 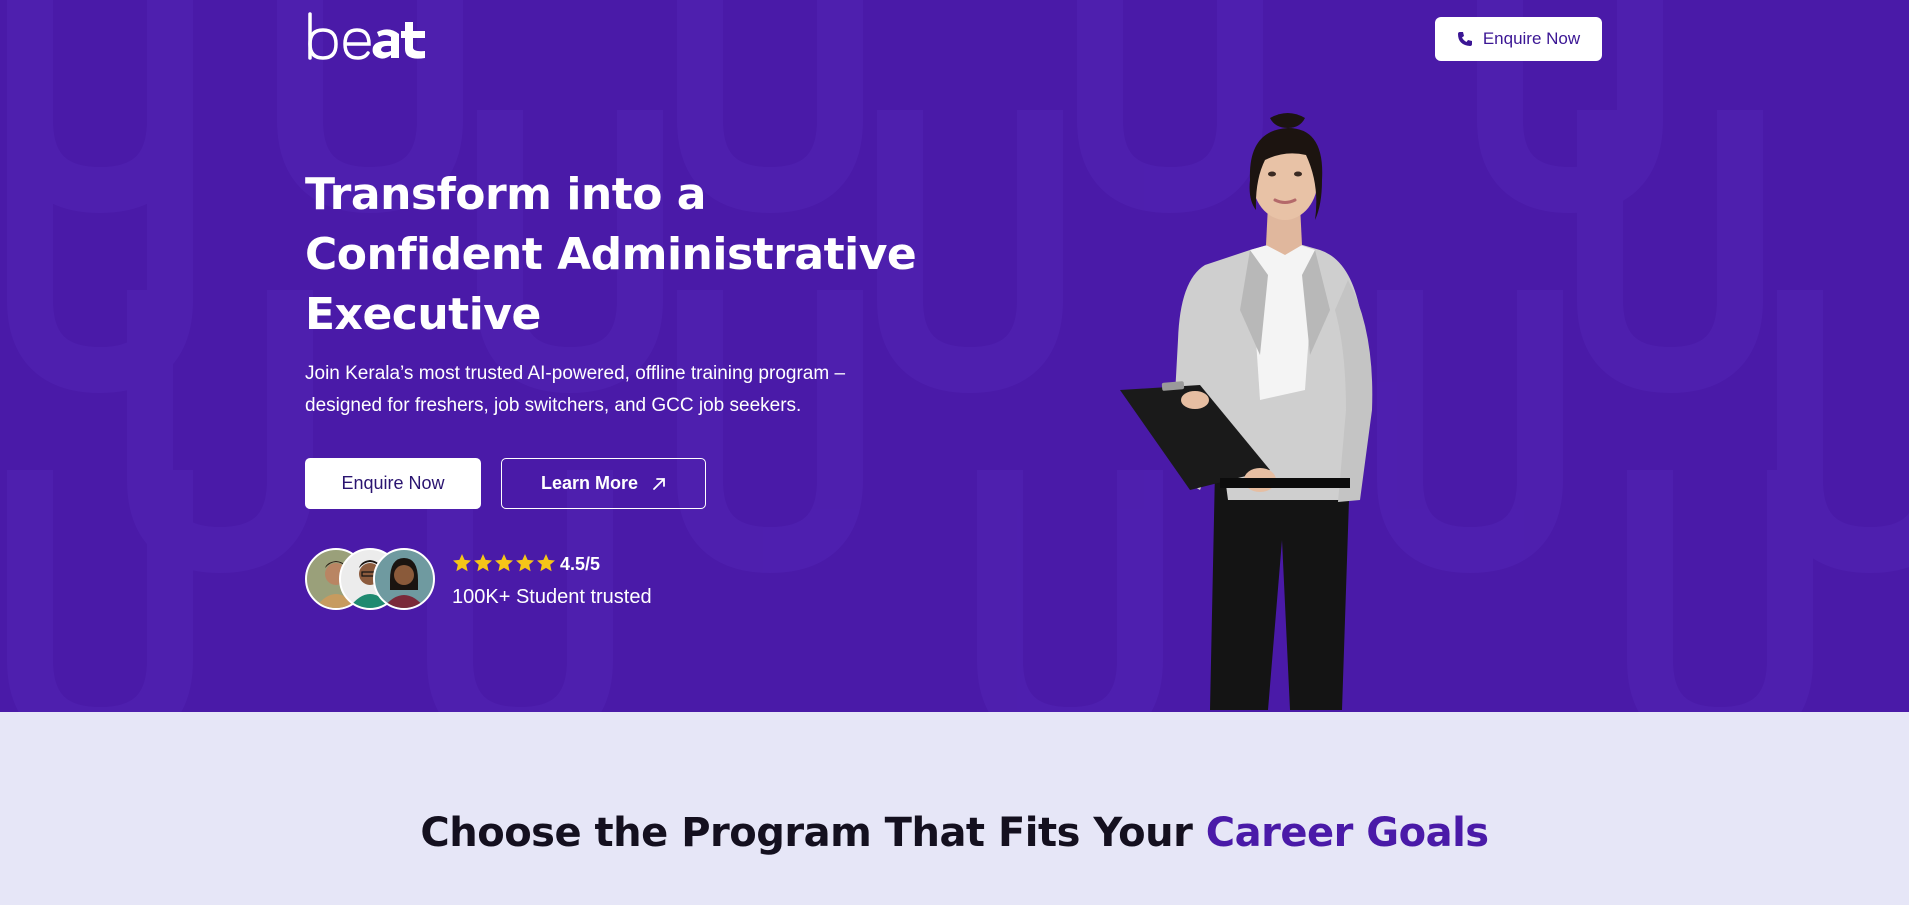 I want to click on phone-icon, so click(x=1464, y=39).